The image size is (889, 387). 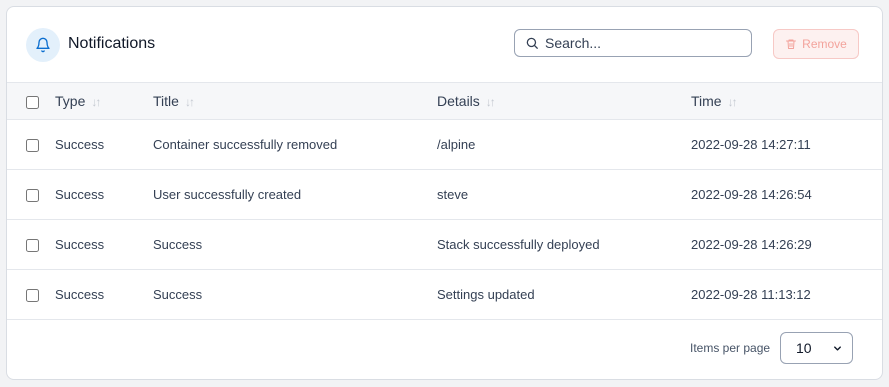 What do you see at coordinates (751, 244) in the screenshot?
I see `cell-time: 2022-09-28 14:26:29` at bounding box center [751, 244].